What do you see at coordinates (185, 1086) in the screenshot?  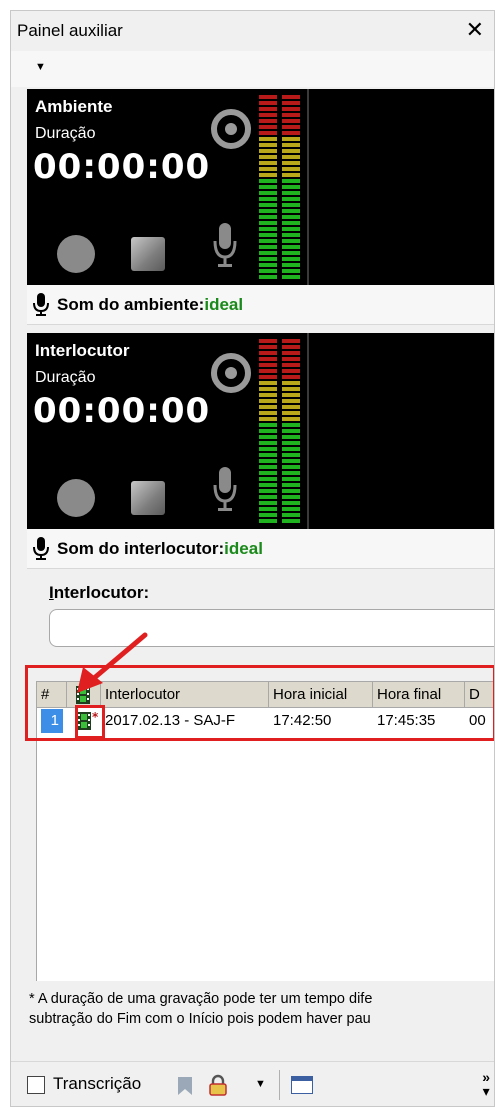 I see `bookmark-icon` at bounding box center [185, 1086].